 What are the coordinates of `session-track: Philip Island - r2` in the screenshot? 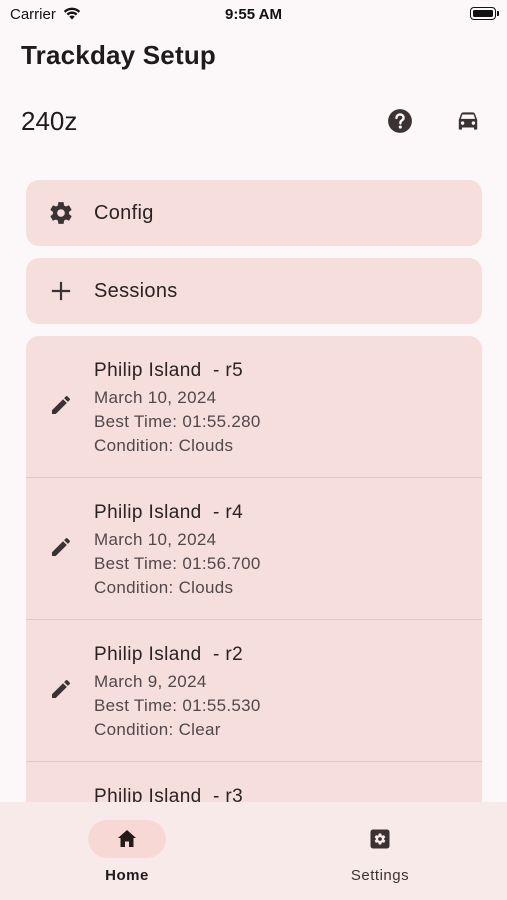 It's located at (169, 654).